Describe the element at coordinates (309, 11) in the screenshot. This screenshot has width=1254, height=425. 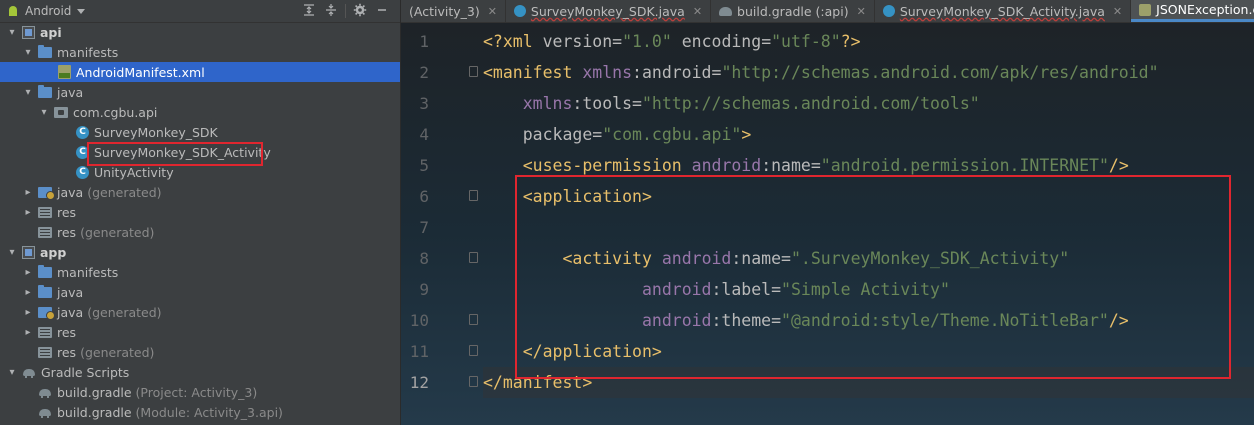
I see `collapse-all-icon` at that location.